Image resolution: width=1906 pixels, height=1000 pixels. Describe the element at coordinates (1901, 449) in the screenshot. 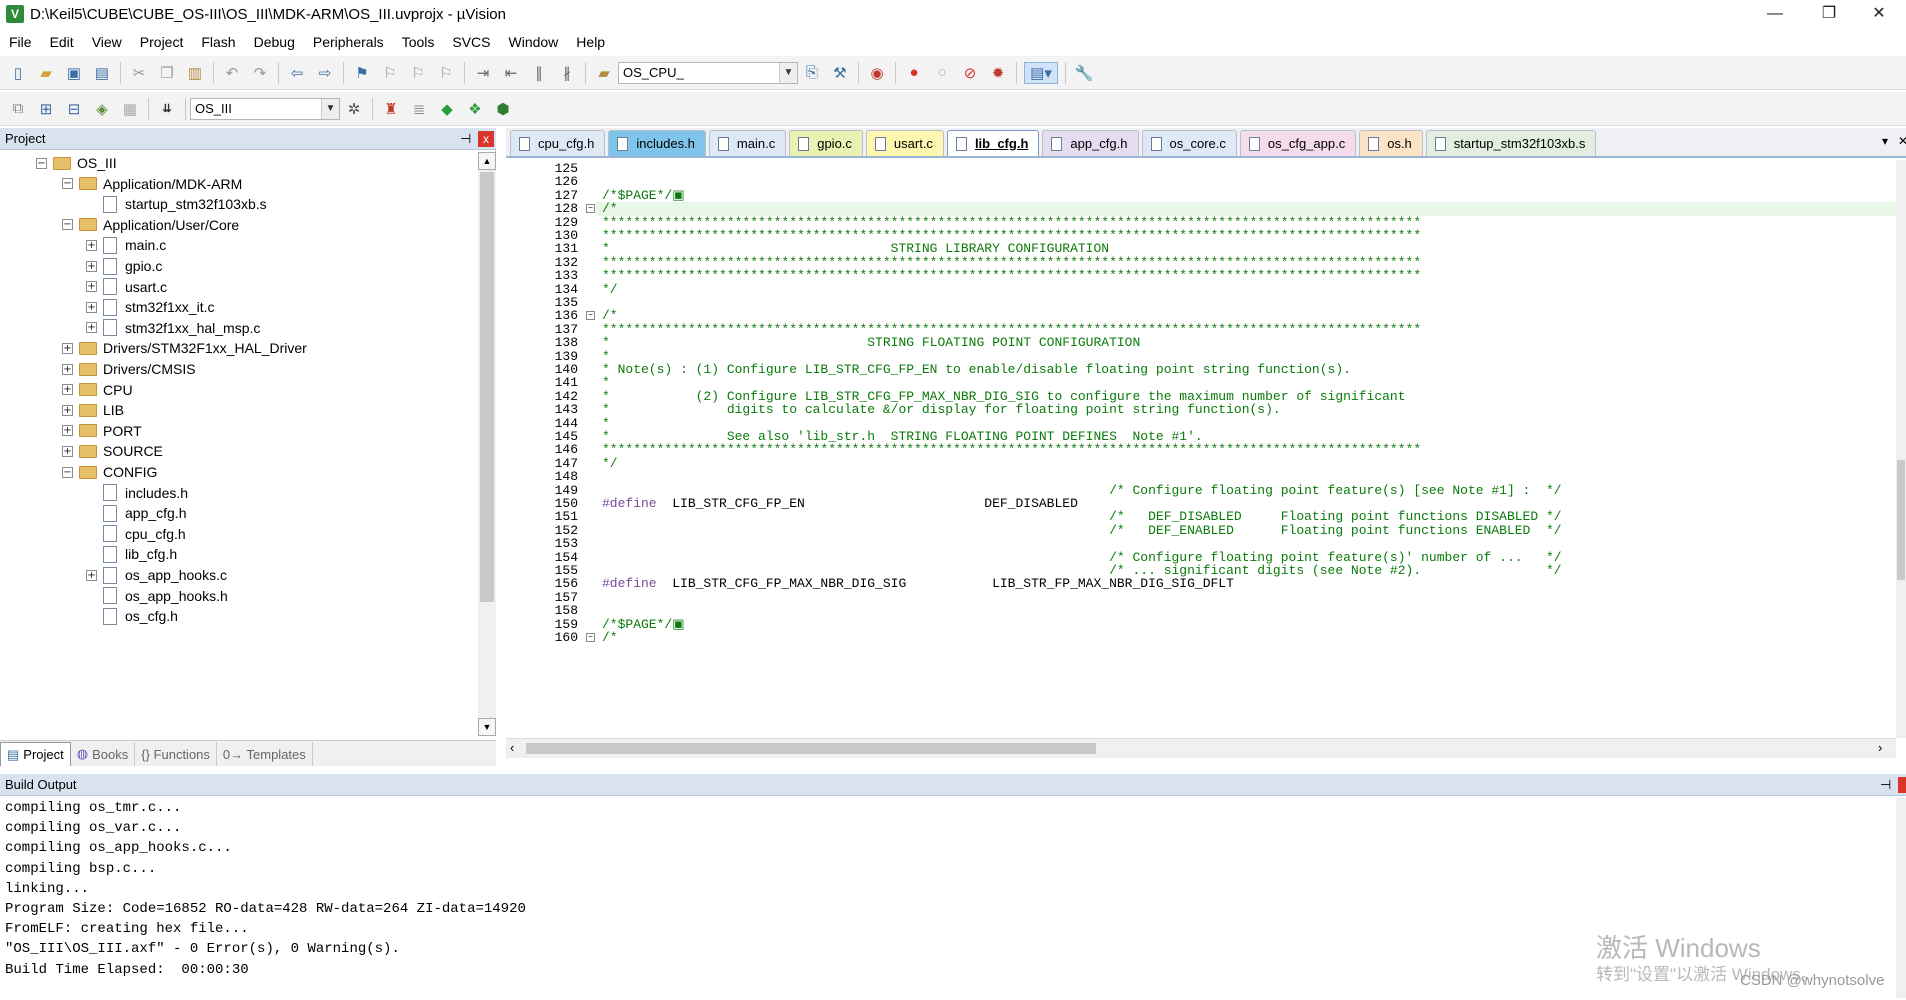

I see `editor-vscrollbar` at that location.